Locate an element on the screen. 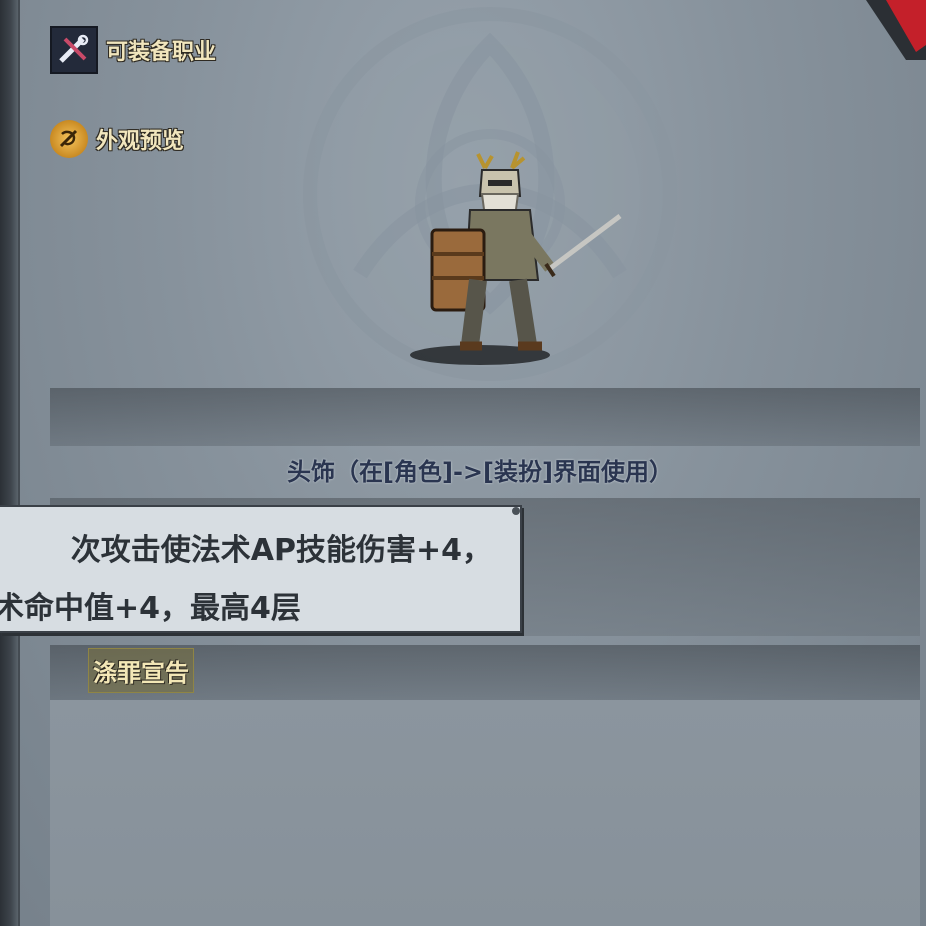 Image resolution: width=926 pixels, height=926 pixels. tooltip-corner-icon is located at coordinates (516, 511).